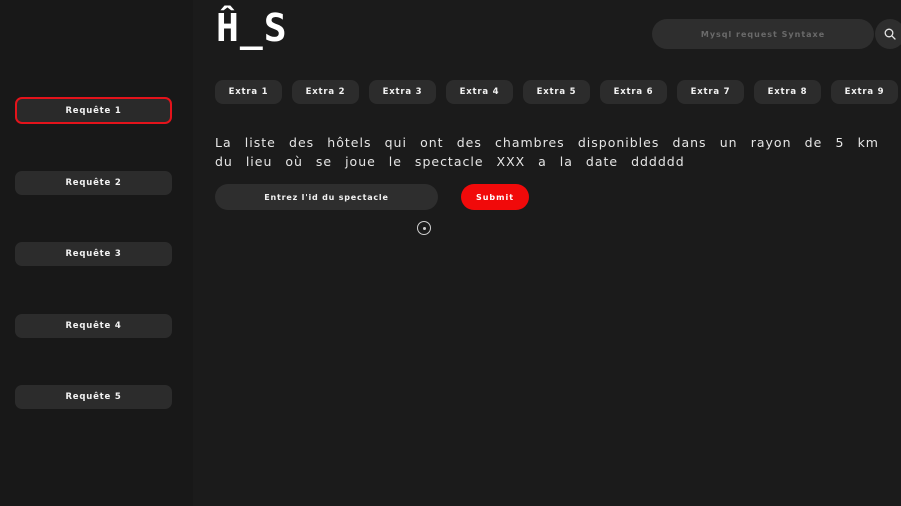  I want to click on extra-button-2: Extra 2, so click(325, 92).